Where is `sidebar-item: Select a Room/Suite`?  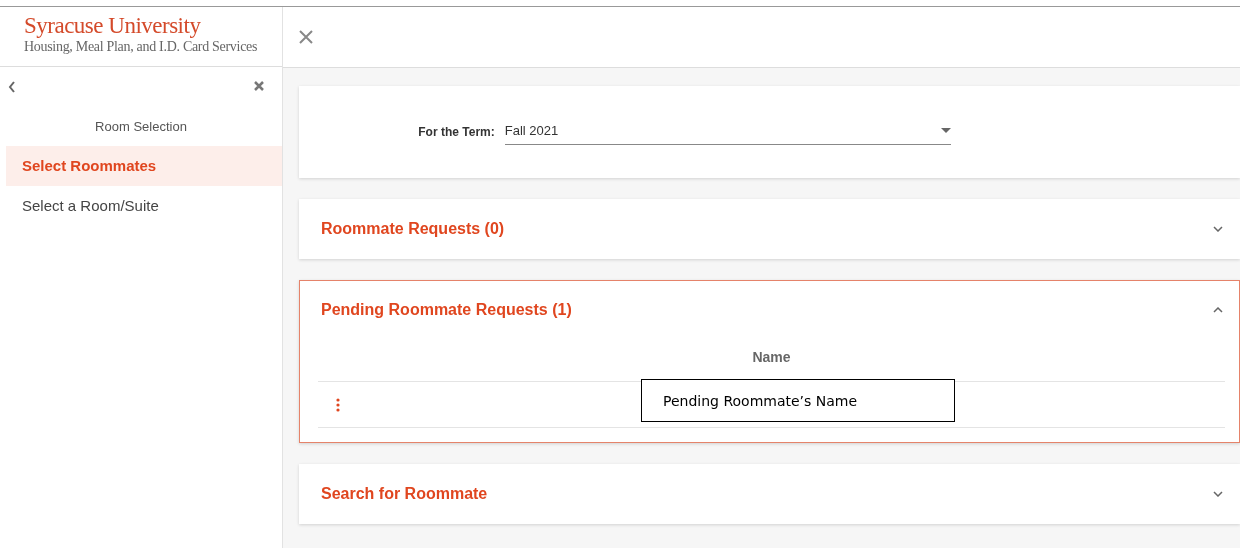 sidebar-item: Select a Room/Suite is located at coordinates (141, 206).